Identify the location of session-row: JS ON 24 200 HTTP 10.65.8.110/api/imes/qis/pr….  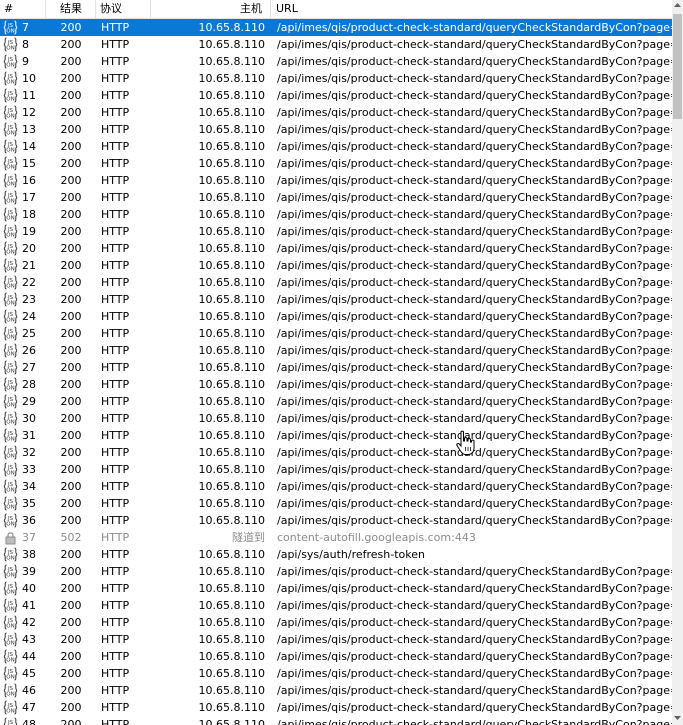
(336, 316).